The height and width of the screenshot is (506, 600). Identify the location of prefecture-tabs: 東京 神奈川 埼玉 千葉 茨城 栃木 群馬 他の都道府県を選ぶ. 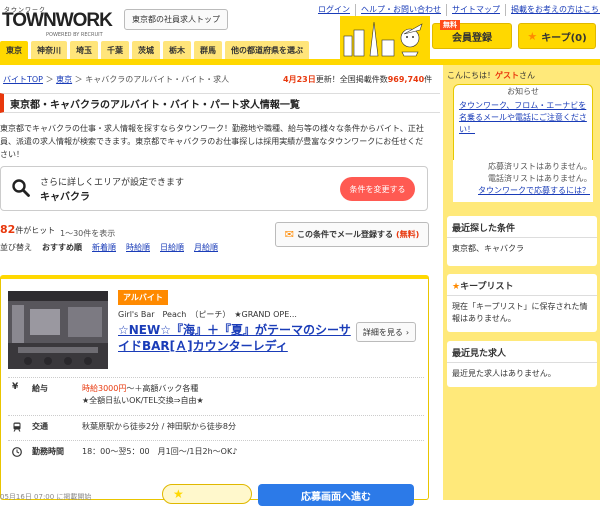
(154, 50).